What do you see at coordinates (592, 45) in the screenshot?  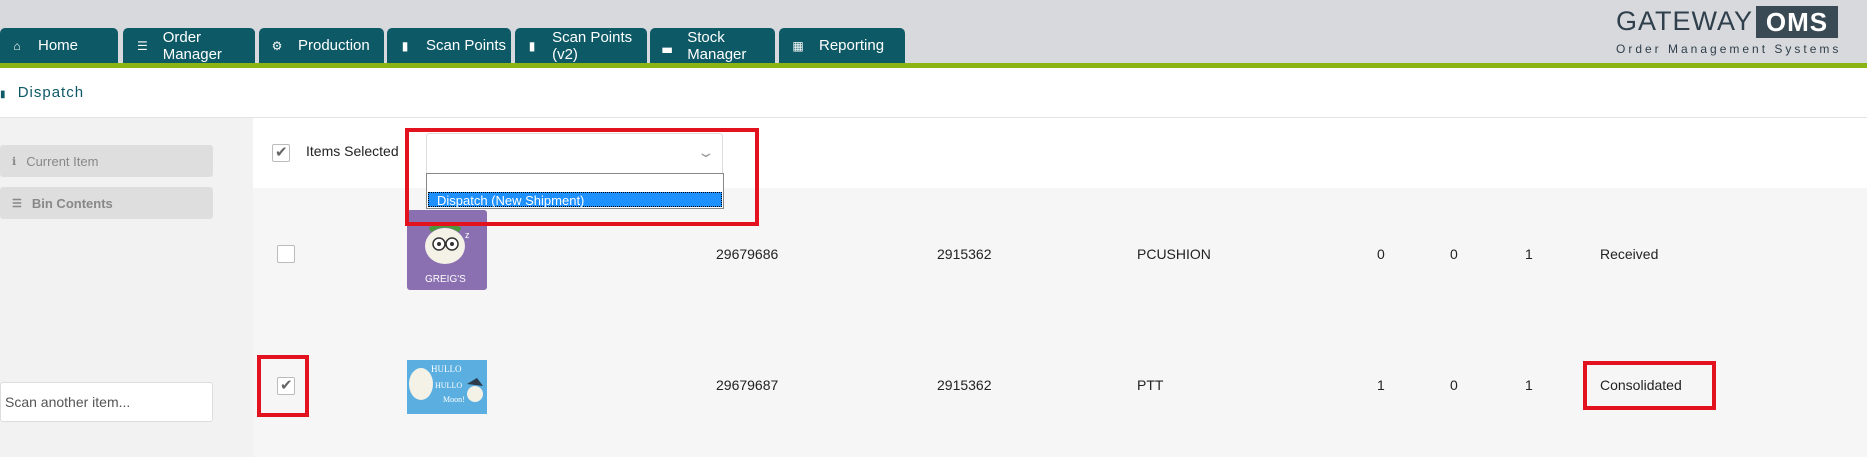 I see `tab-label: Scan Points (v2)` at bounding box center [592, 45].